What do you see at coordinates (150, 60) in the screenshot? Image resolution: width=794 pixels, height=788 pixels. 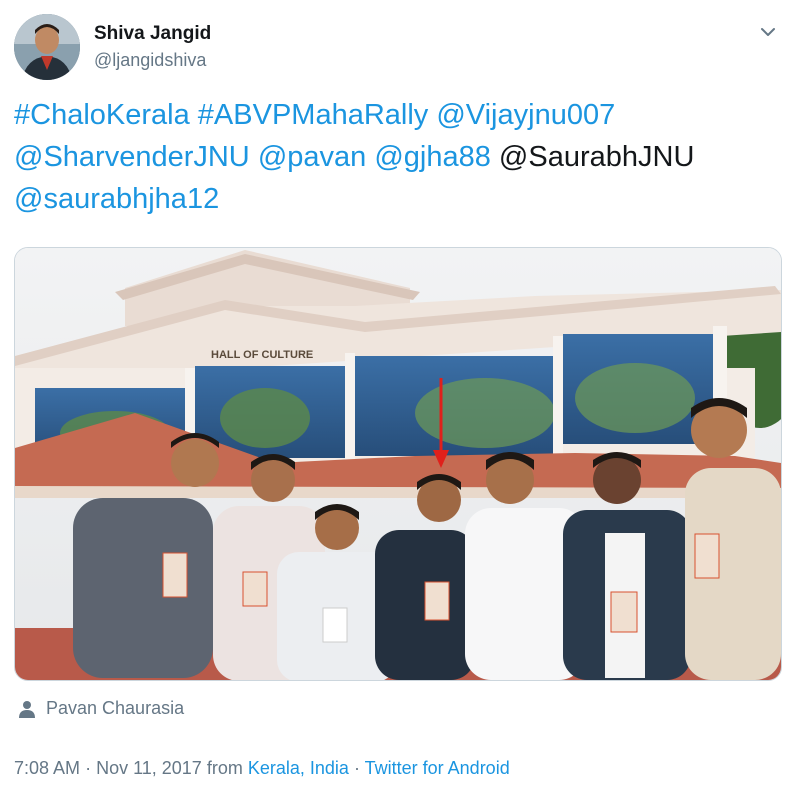 I see `author-handle: @ljangidshiva` at bounding box center [150, 60].